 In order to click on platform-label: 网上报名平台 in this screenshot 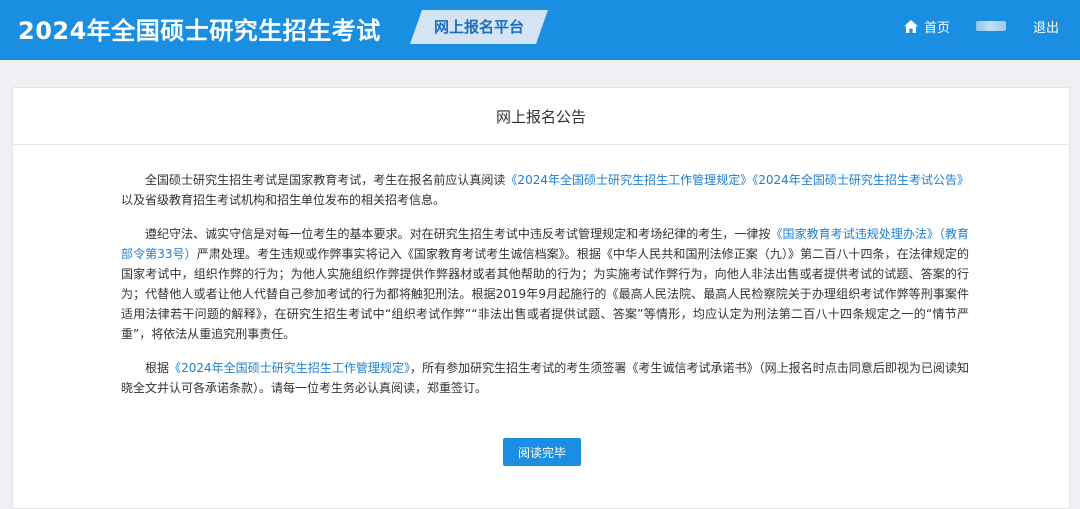, I will do `click(478, 27)`.